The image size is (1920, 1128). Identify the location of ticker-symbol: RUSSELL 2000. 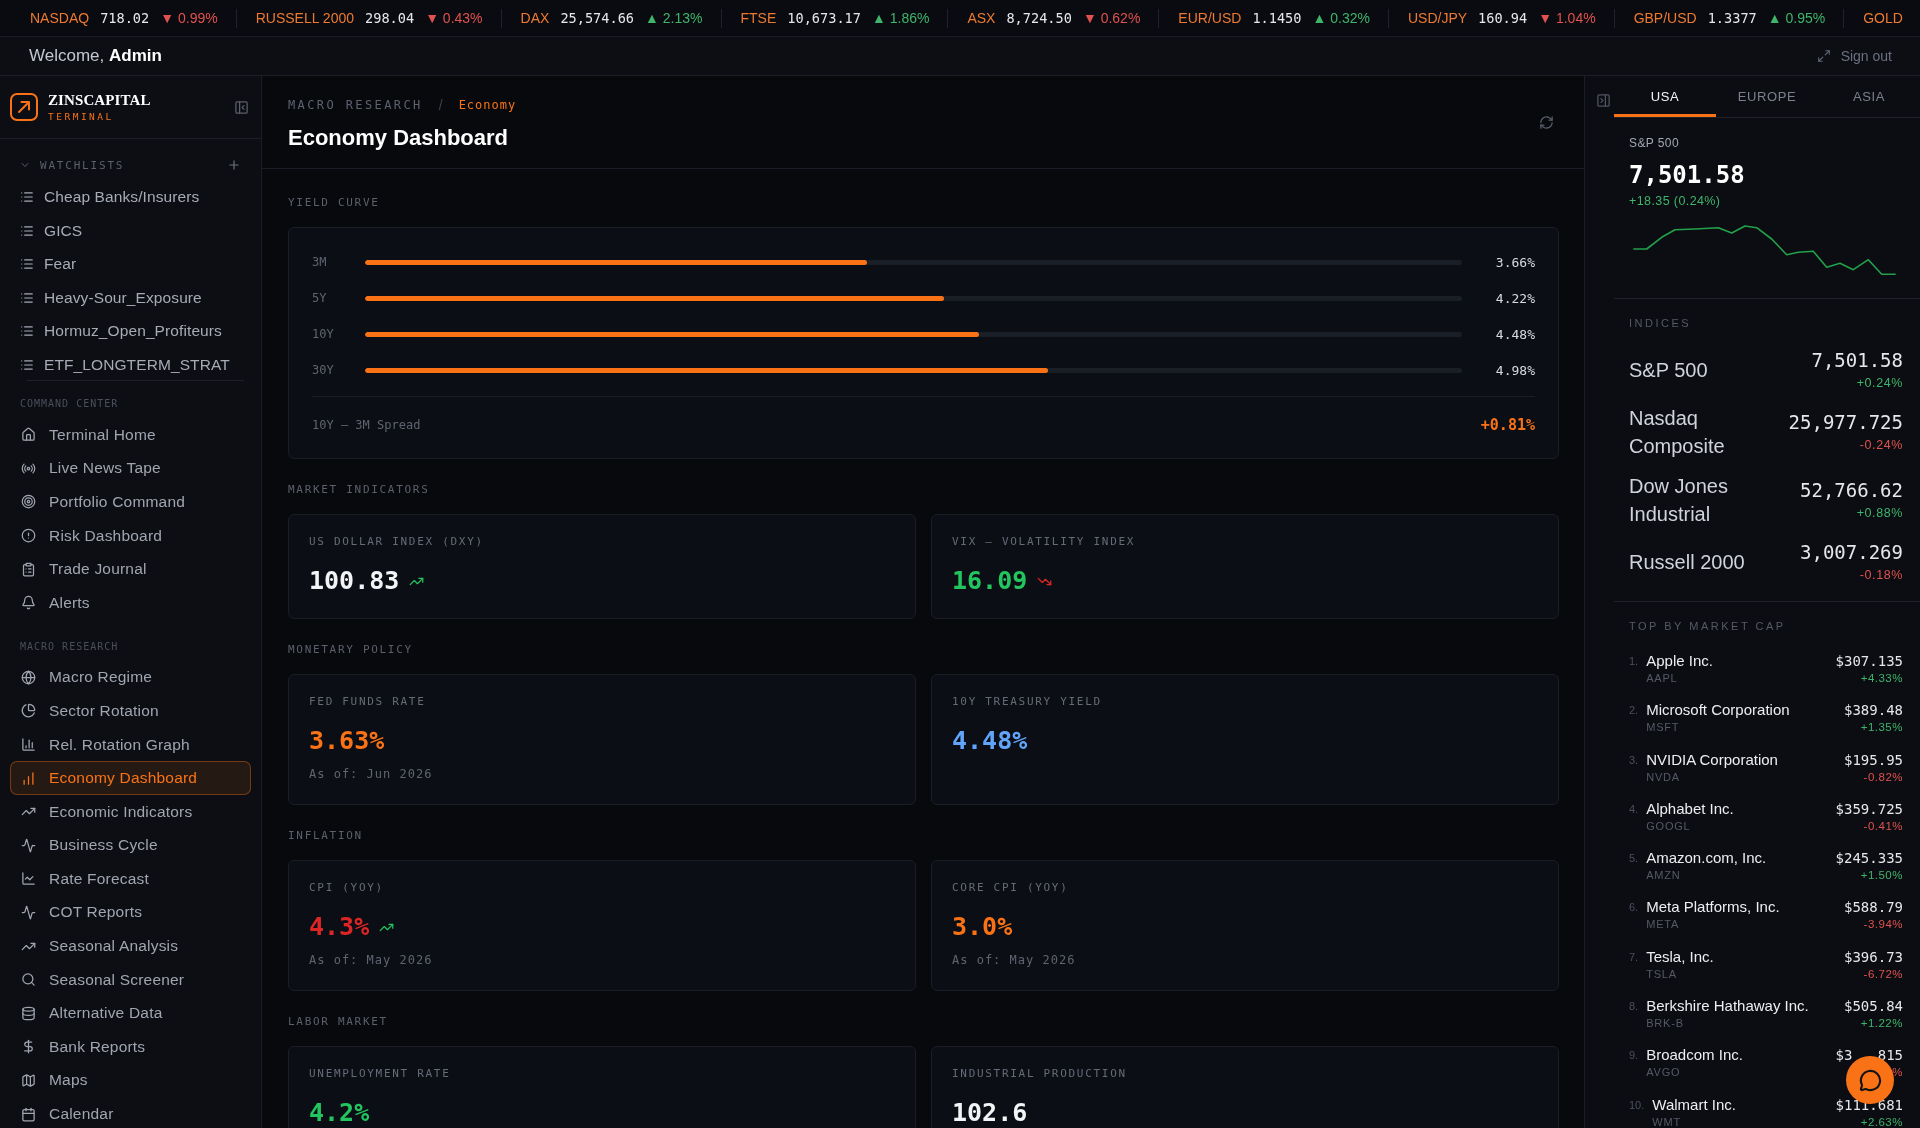
(304, 18).